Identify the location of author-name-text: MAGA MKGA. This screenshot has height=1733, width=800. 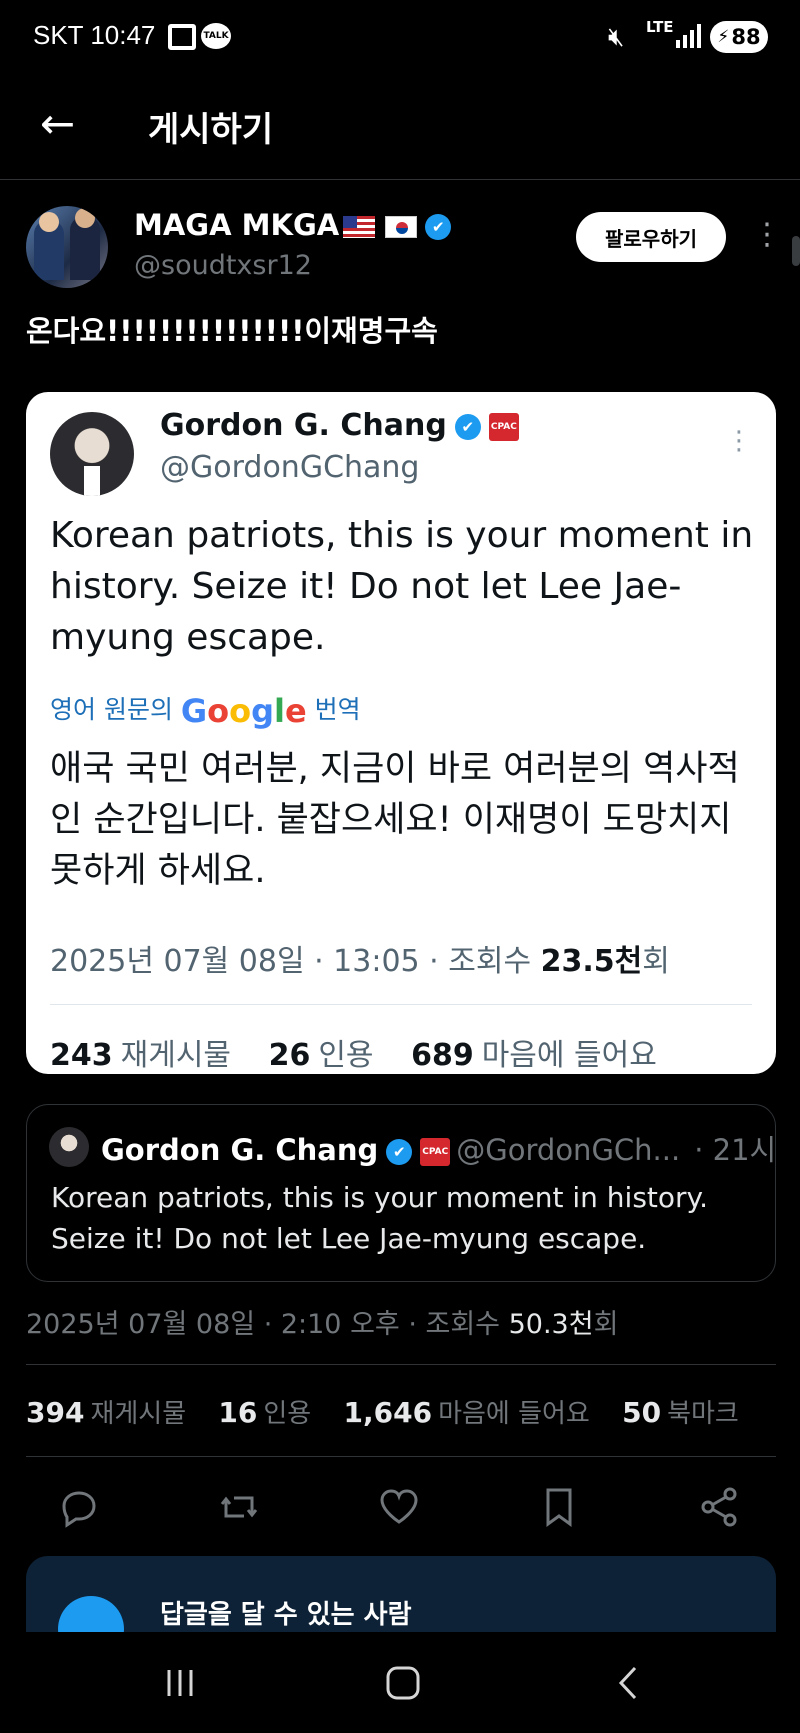
(237, 225).